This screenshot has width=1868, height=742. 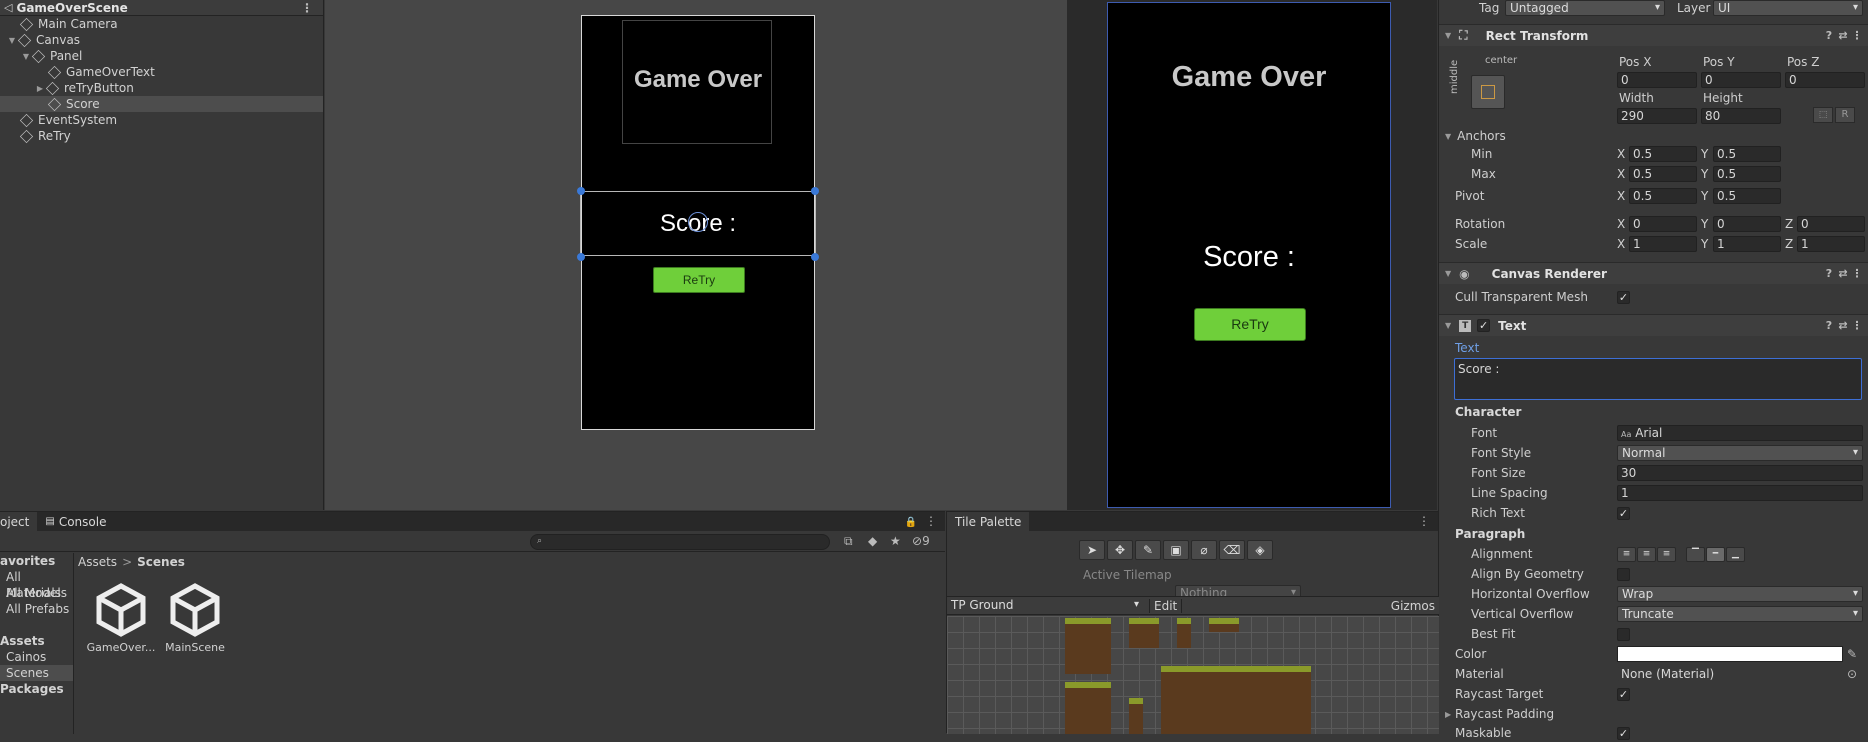 I want to click on tab-console: ▤ Console, so click(x=76, y=521).